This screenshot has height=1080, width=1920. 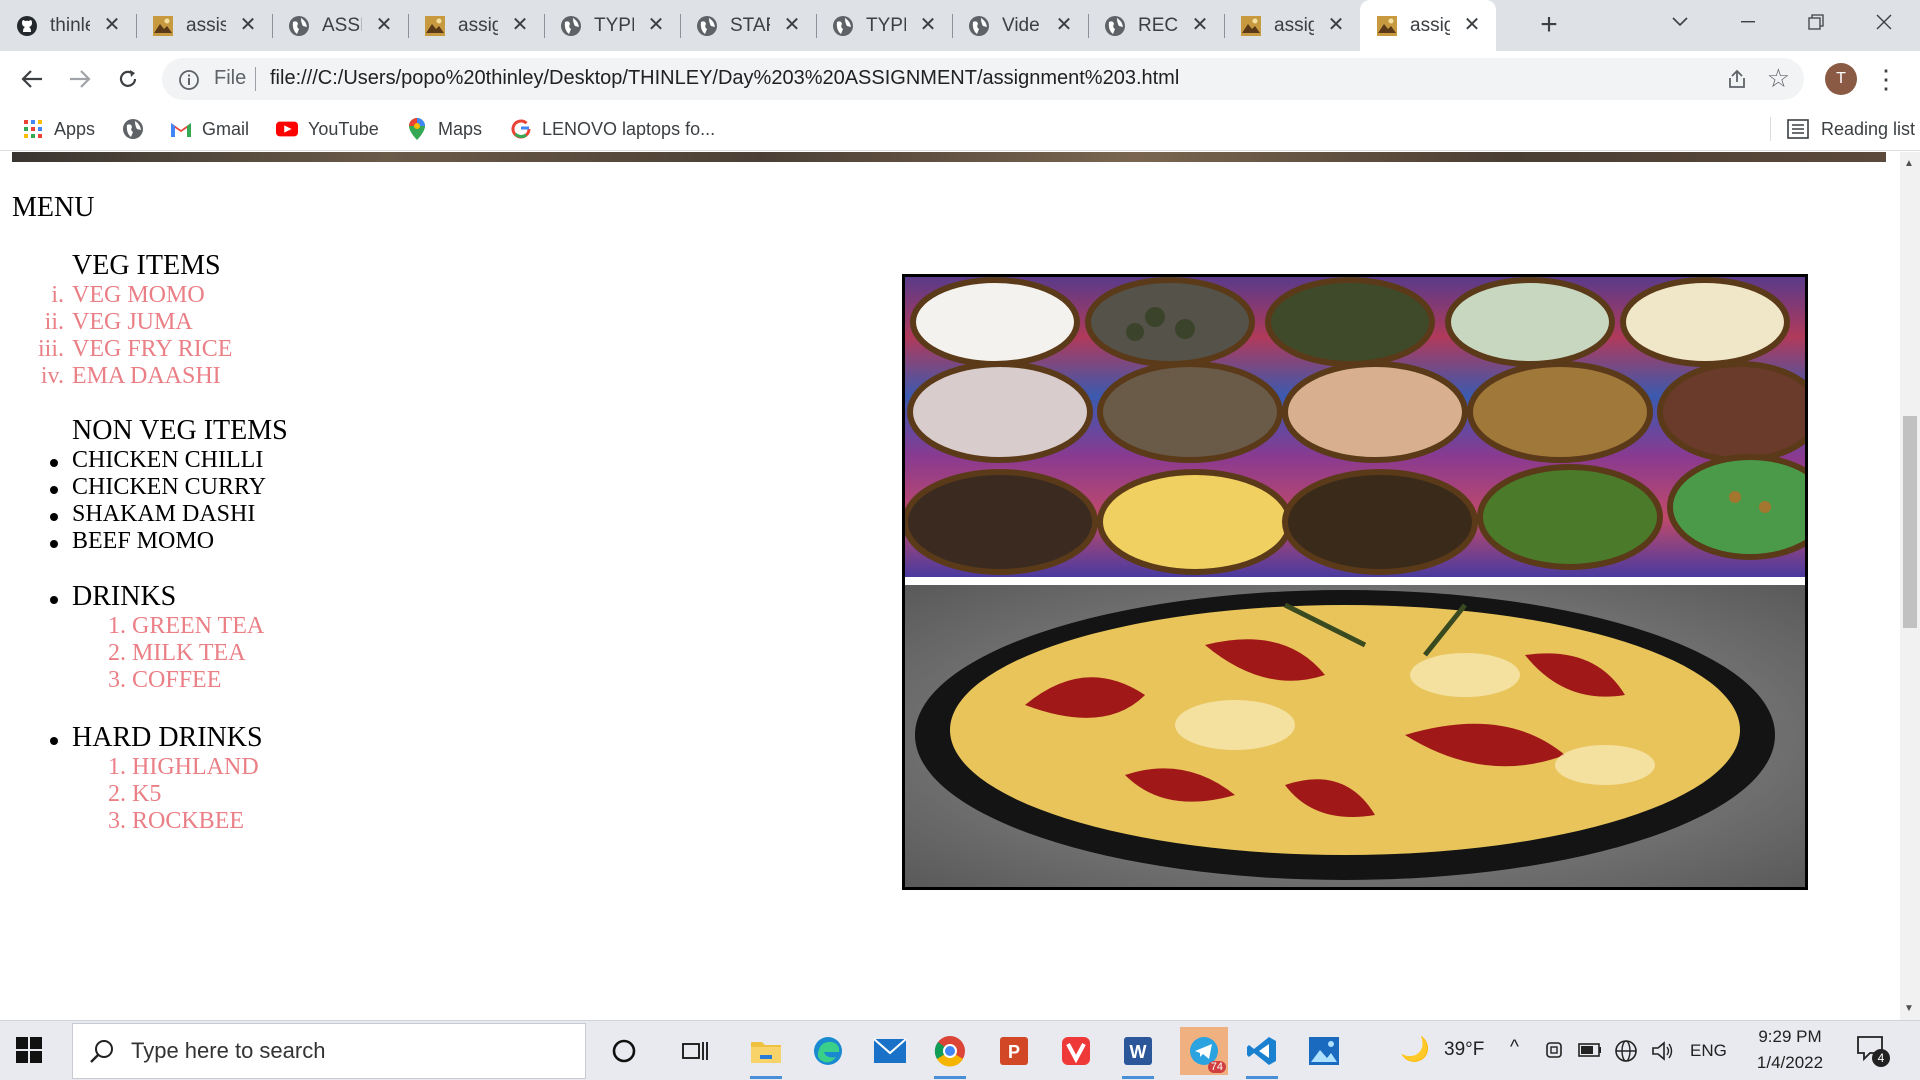 I want to click on close-icon, so click(x=1884, y=22).